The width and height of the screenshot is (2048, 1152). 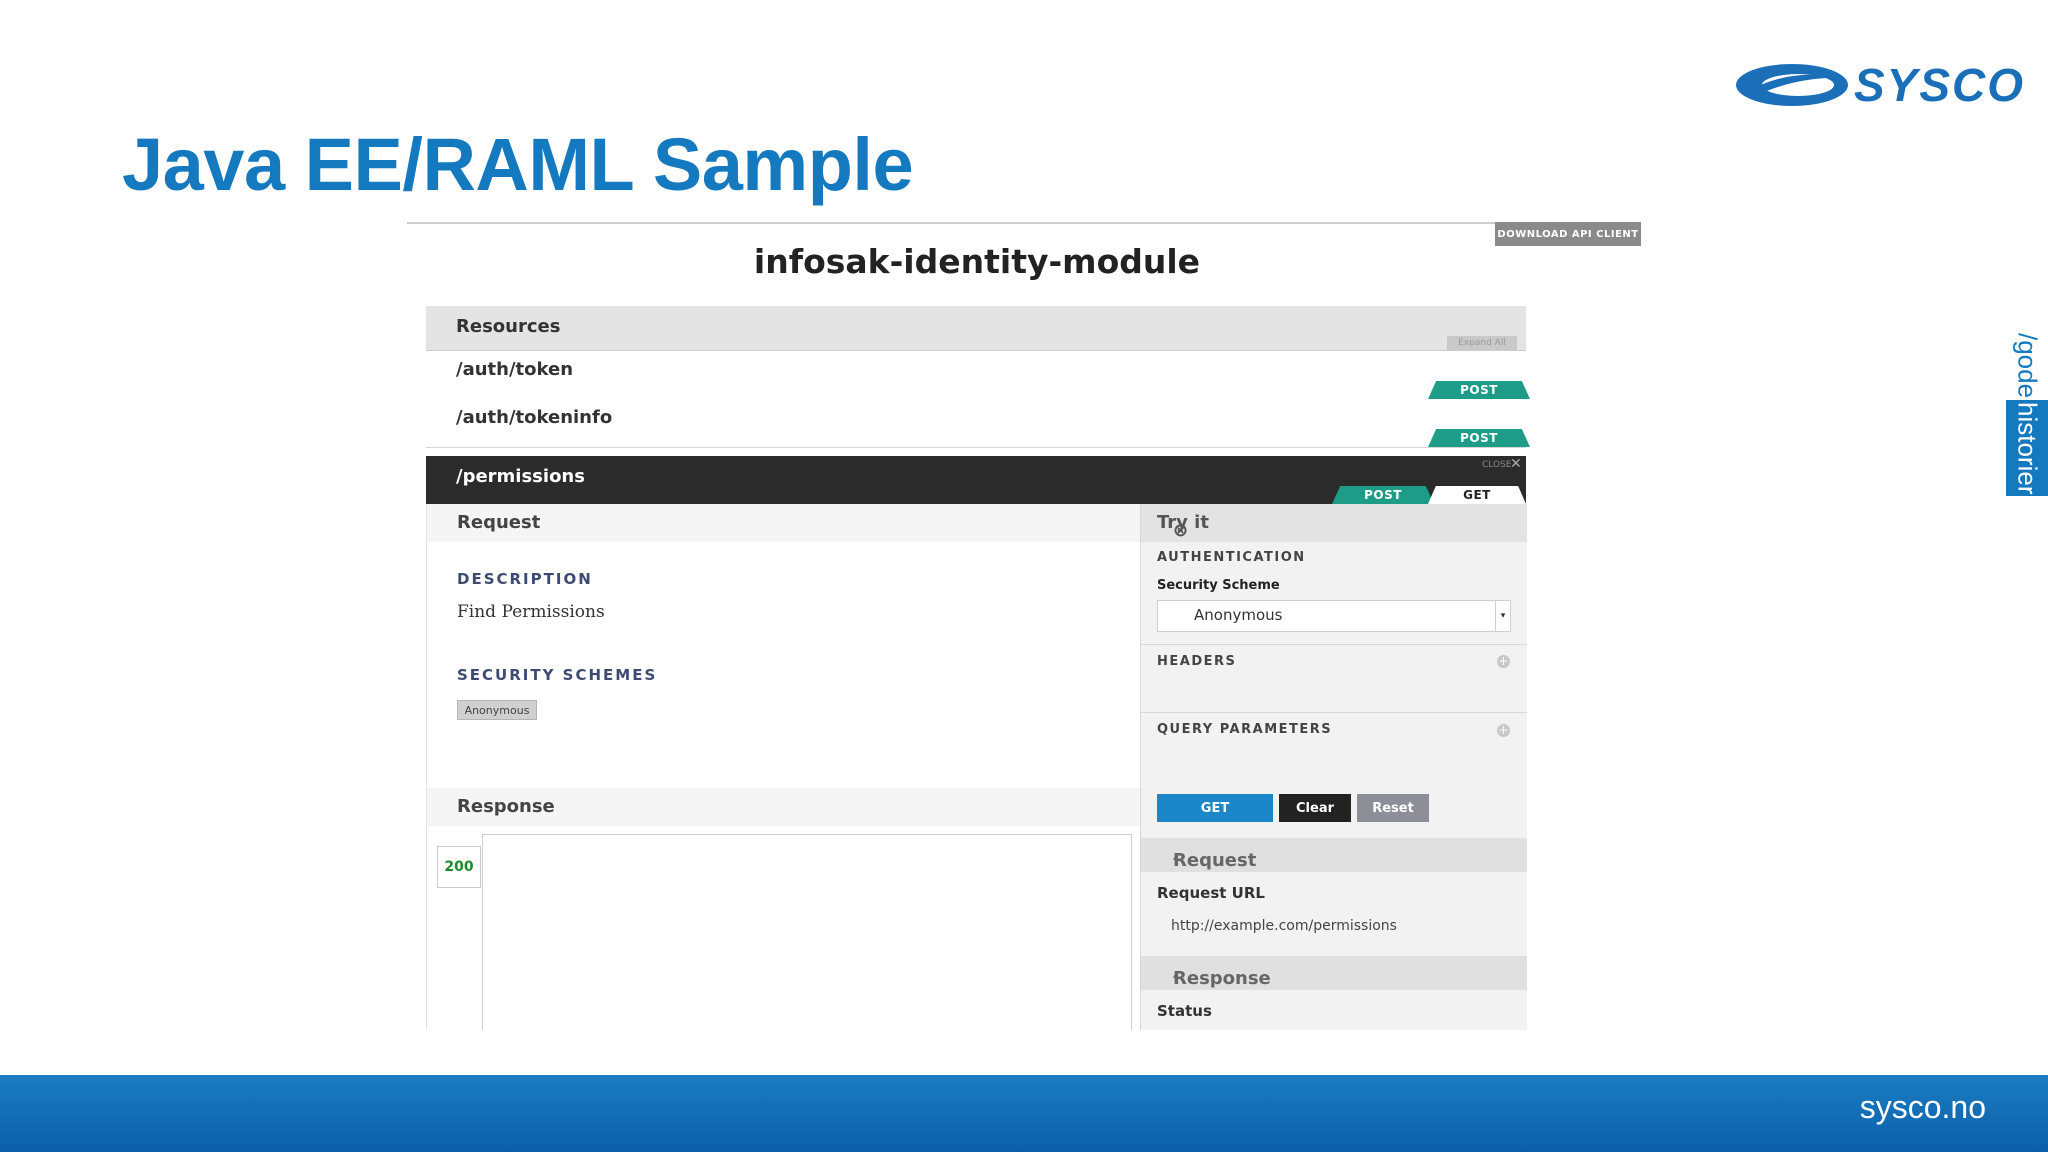 What do you see at coordinates (459, 867) in the screenshot?
I see `status-code-tab: 200` at bounding box center [459, 867].